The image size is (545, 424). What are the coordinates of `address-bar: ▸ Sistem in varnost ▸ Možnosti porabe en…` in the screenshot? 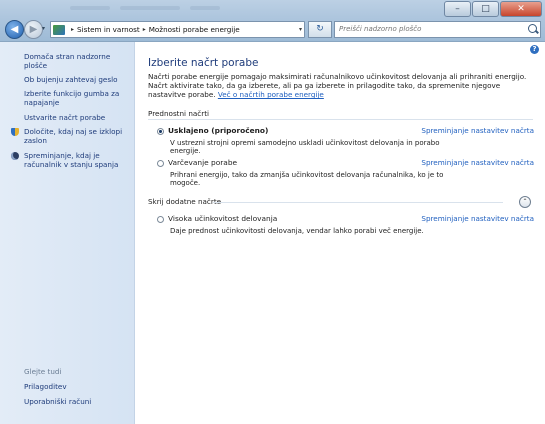 It's located at (177, 29).